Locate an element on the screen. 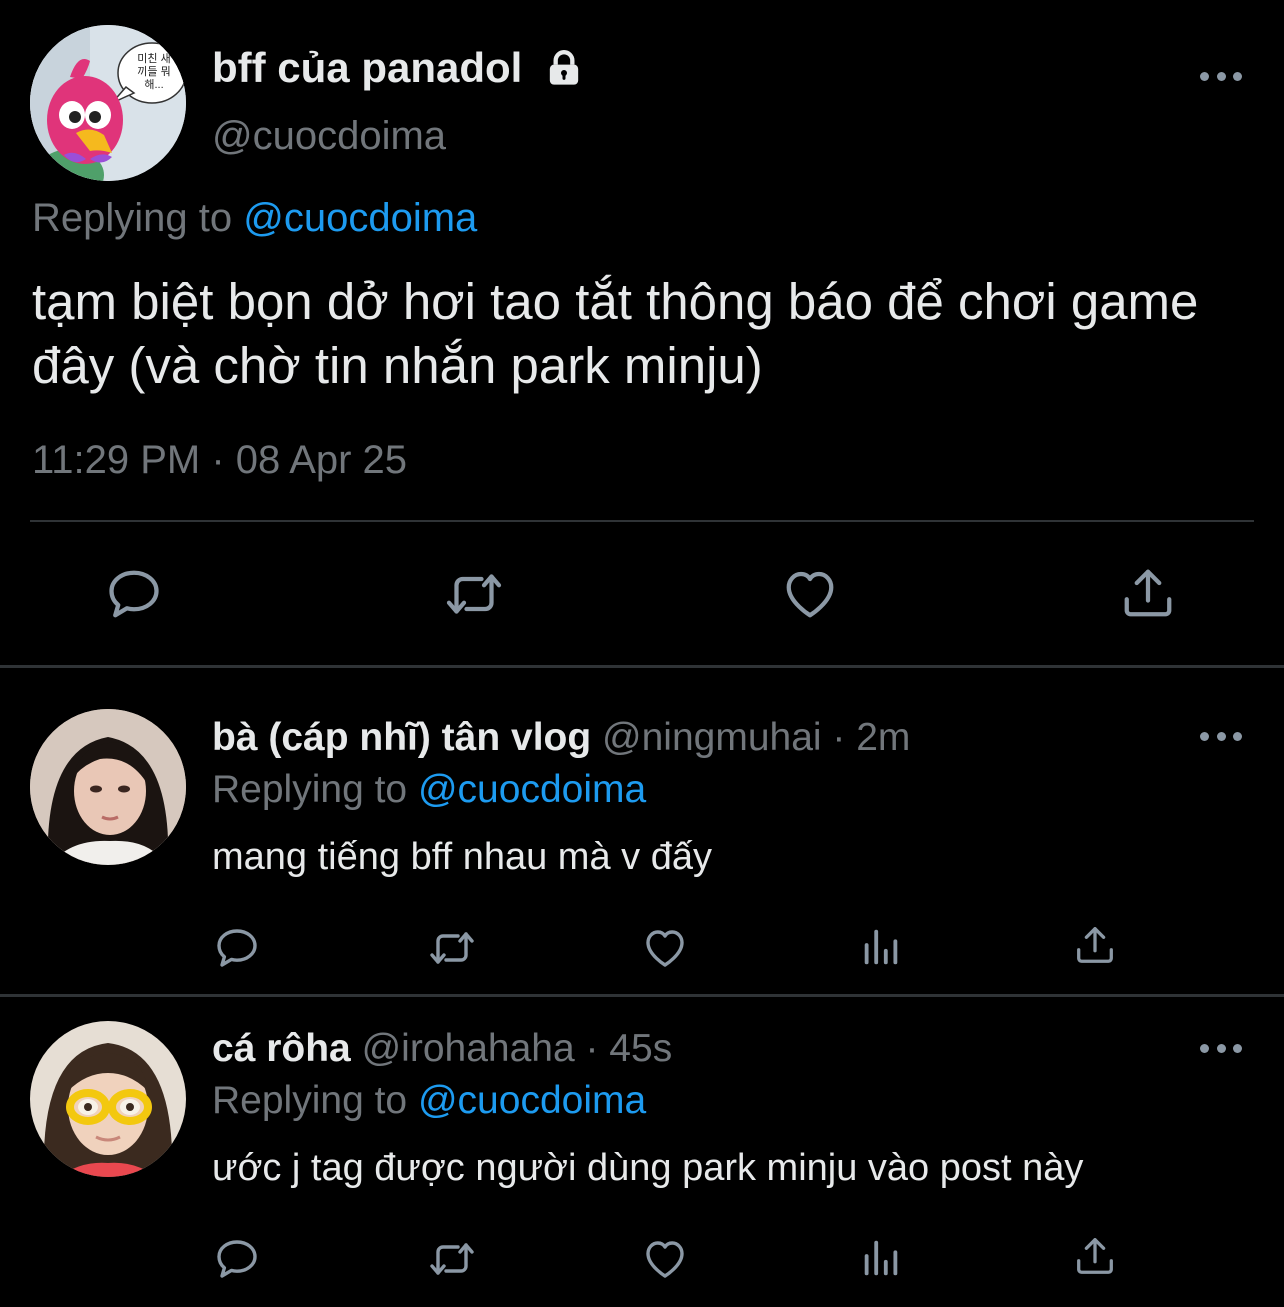 This screenshot has width=1284, height=1307. author-line: cá rôha @irohahaha · 45s is located at coordinates (442, 1049).